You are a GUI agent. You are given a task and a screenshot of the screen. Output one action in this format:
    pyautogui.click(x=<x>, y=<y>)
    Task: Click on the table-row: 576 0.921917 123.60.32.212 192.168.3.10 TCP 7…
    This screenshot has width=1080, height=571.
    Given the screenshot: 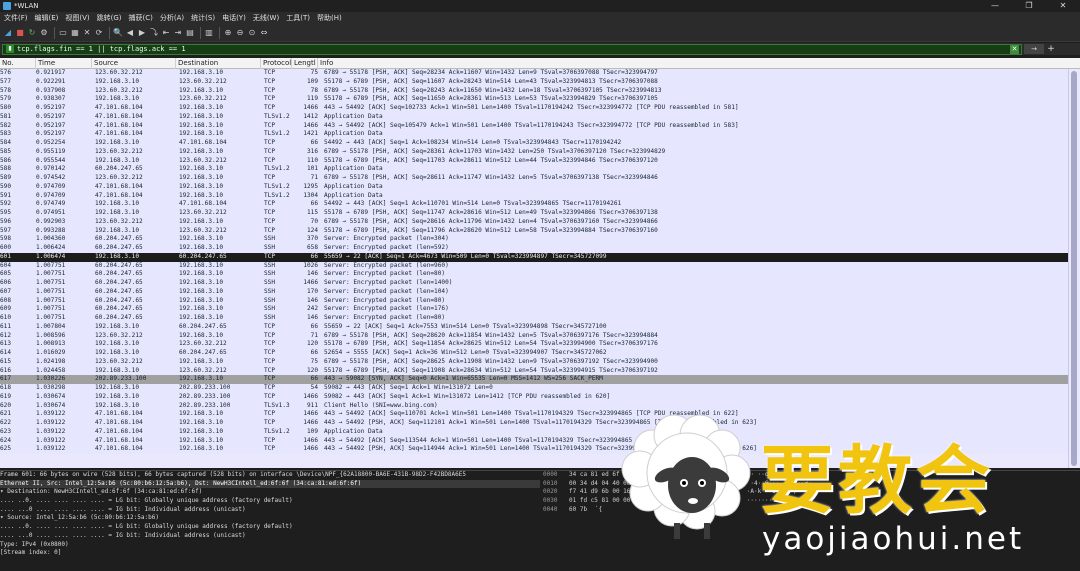 What is the action you would take?
    pyautogui.click(x=534, y=73)
    